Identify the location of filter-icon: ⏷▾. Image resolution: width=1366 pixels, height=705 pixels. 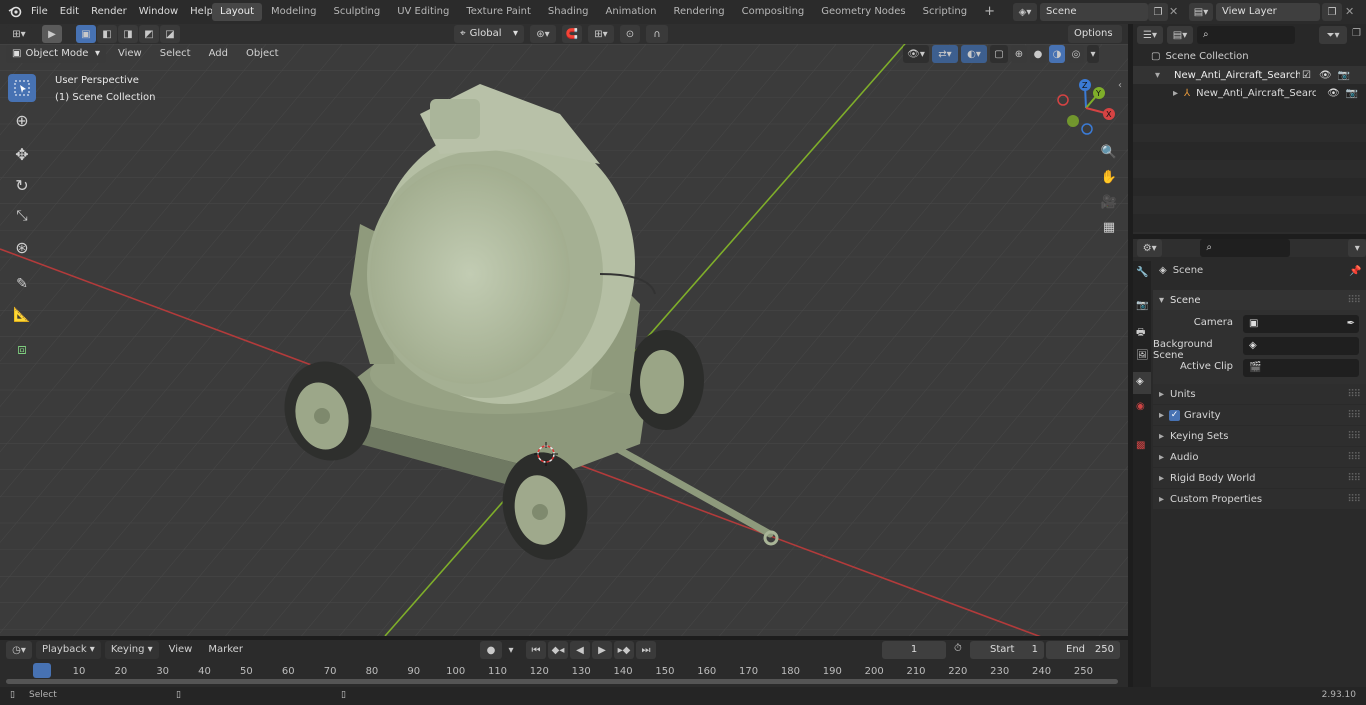
(1333, 35).